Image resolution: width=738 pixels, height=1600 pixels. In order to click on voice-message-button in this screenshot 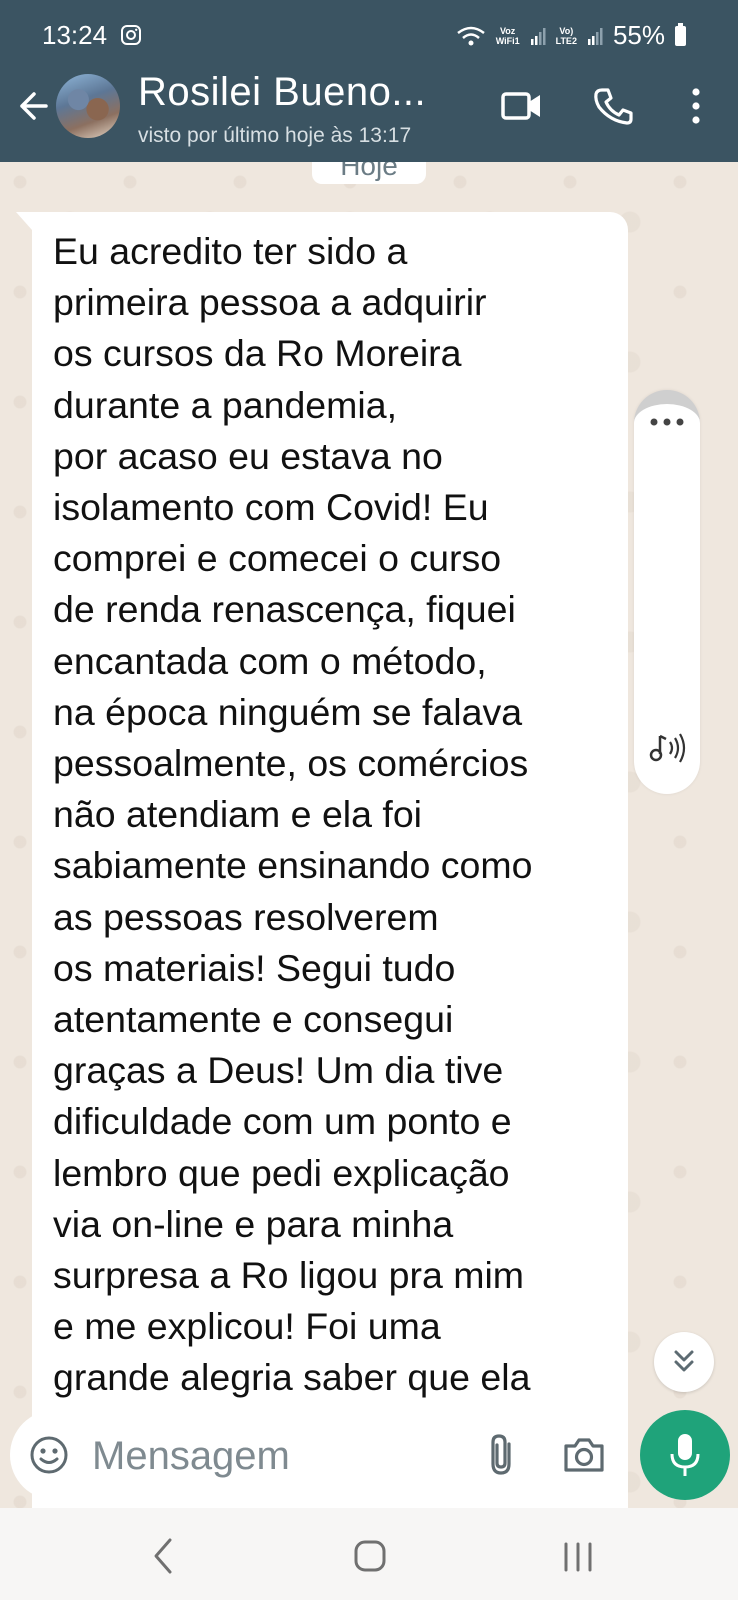, I will do `click(685, 1455)`.